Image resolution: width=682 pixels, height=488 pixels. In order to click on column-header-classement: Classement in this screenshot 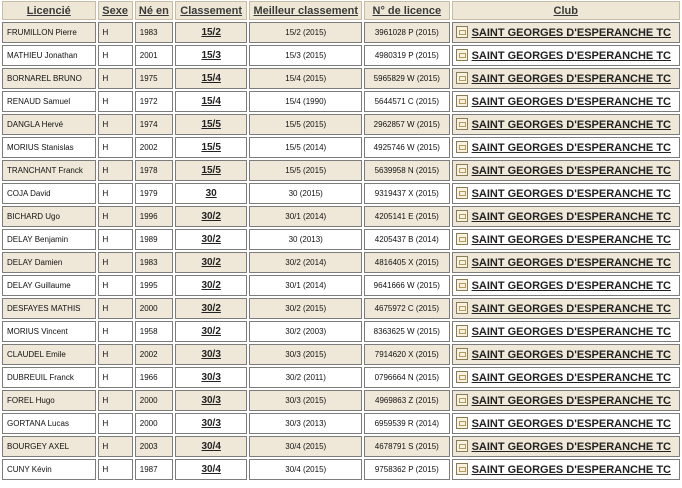, I will do `click(211, 10)`.